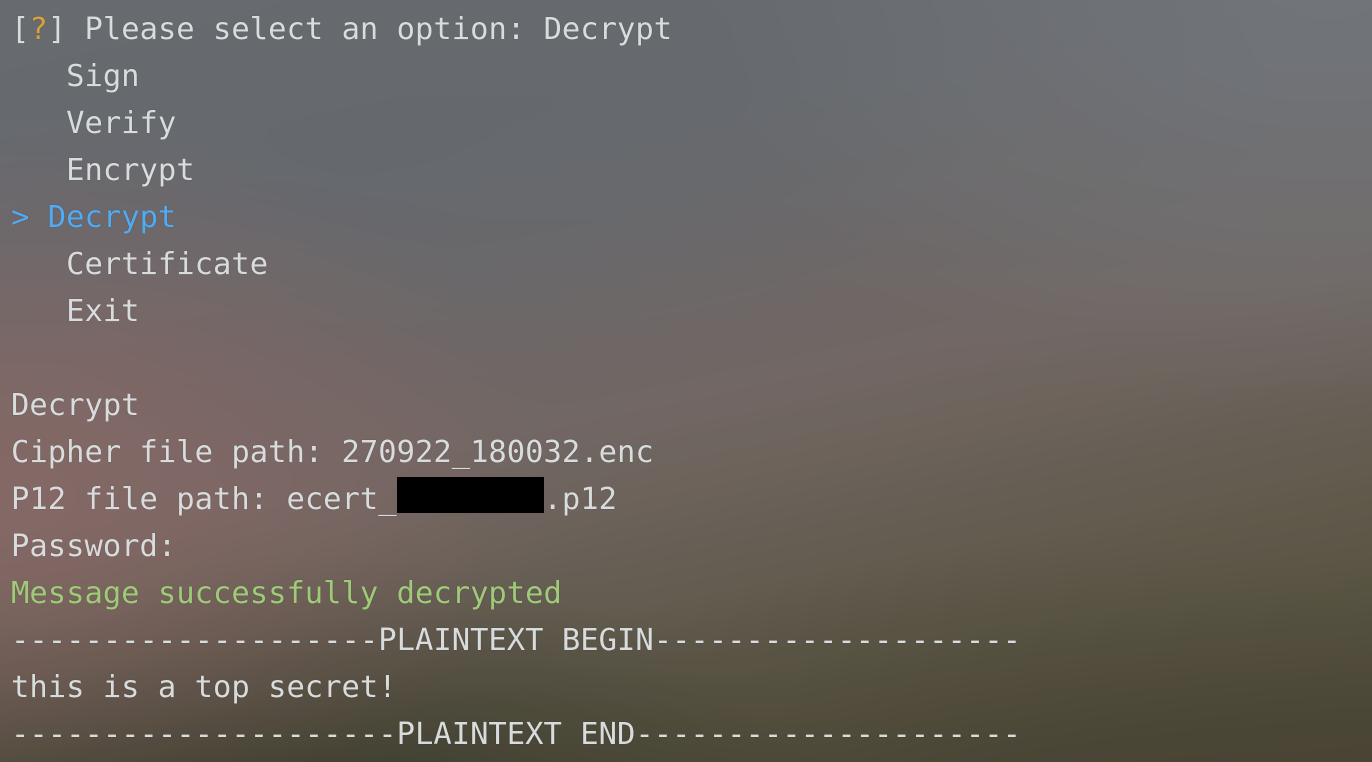 Image resolution: width=1372 pixels, height=762 pixels. I want to click on password-prompt-row: Password:, so click(93, 547).